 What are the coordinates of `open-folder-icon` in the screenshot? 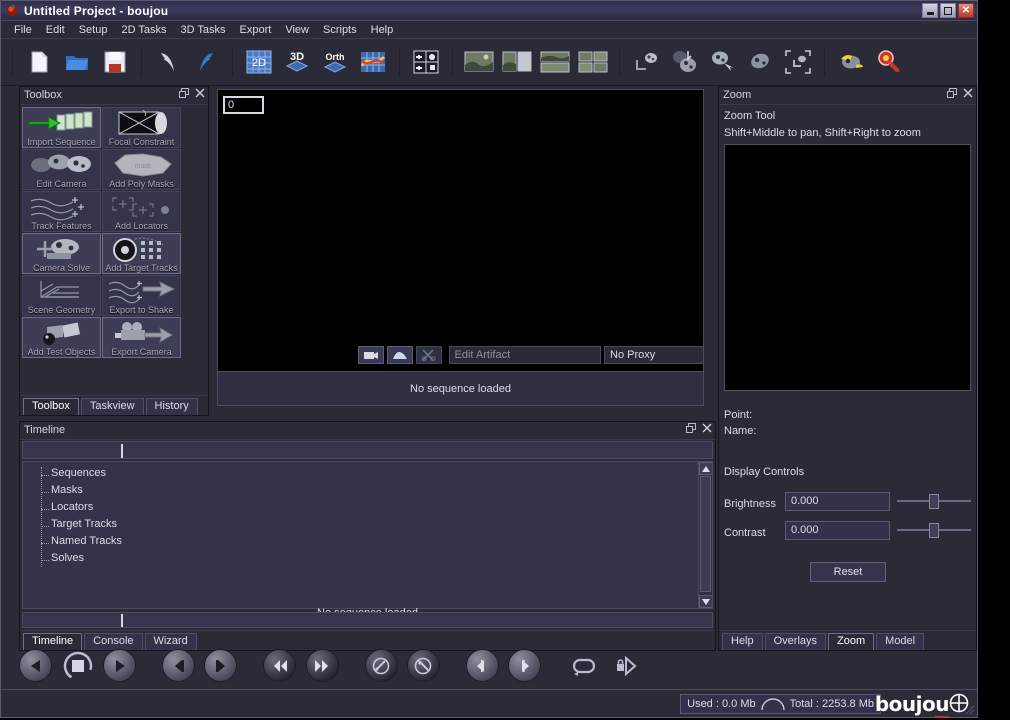 It's located at (77, 62).